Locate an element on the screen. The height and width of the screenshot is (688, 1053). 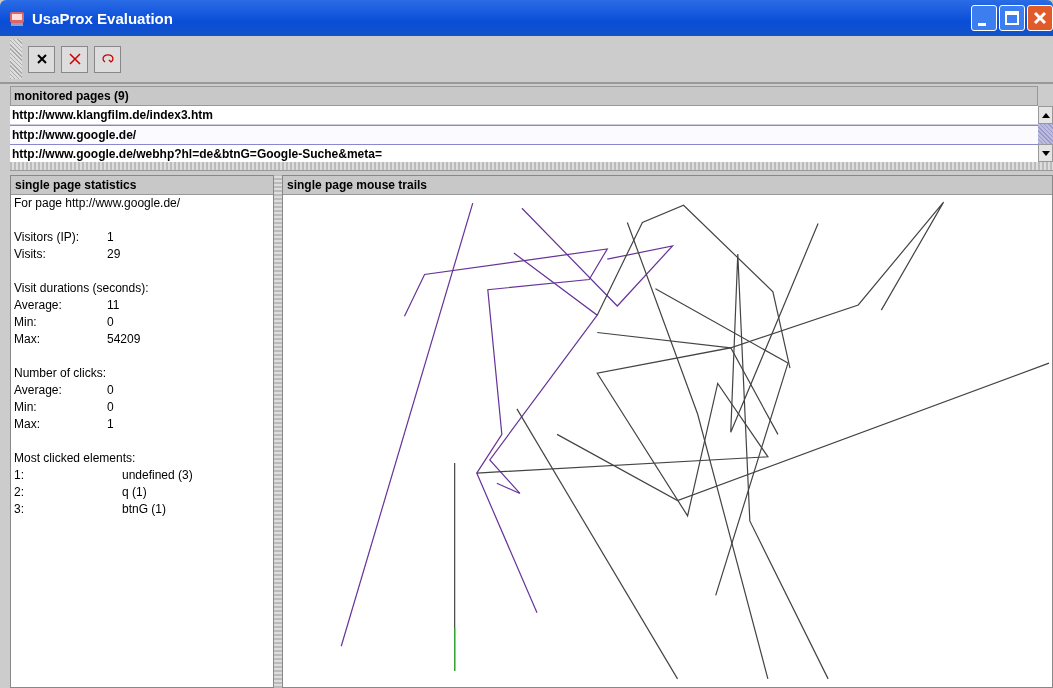
stat-label: Visitors (IP): is located at coordinates (47, 237).